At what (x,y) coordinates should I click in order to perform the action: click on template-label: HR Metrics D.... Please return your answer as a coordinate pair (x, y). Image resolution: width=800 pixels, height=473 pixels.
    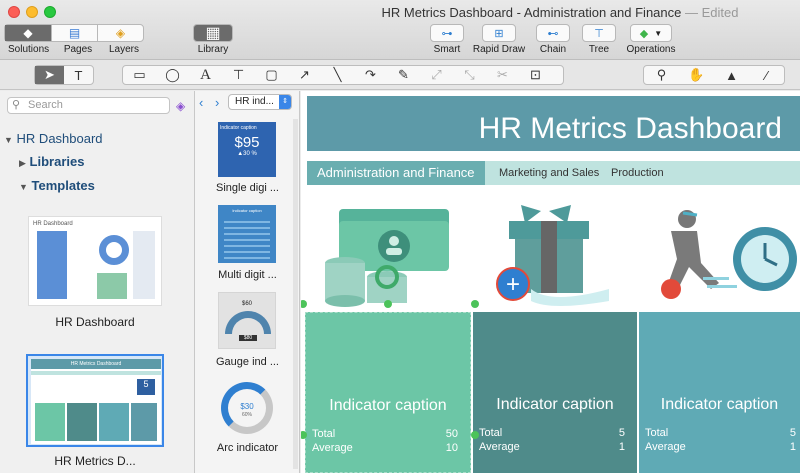
    Looking at the image, I should click on (95, 461).